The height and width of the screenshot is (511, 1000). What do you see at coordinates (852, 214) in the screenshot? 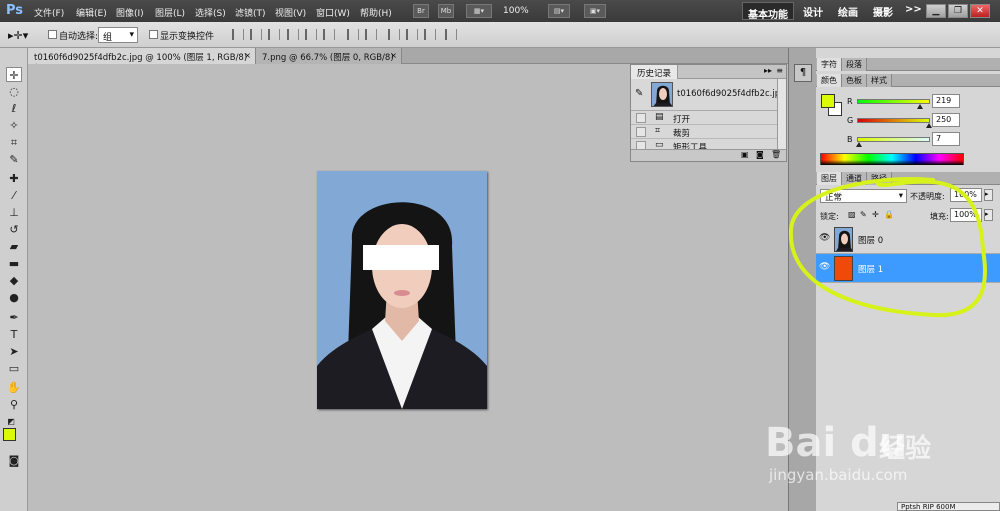
I see `lock-transparency-icon: ▨` at bounding box center [852, 214].